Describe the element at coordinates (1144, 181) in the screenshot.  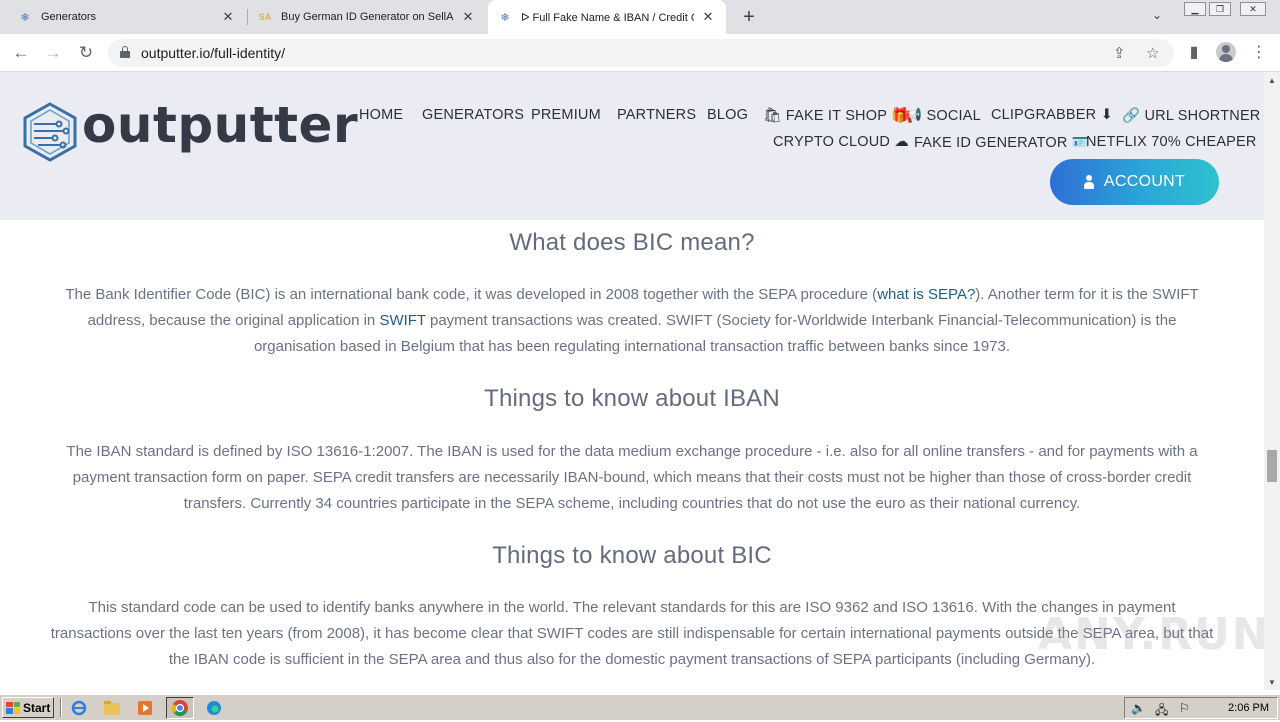
I see `account-label: ACCOUNT` at that location.